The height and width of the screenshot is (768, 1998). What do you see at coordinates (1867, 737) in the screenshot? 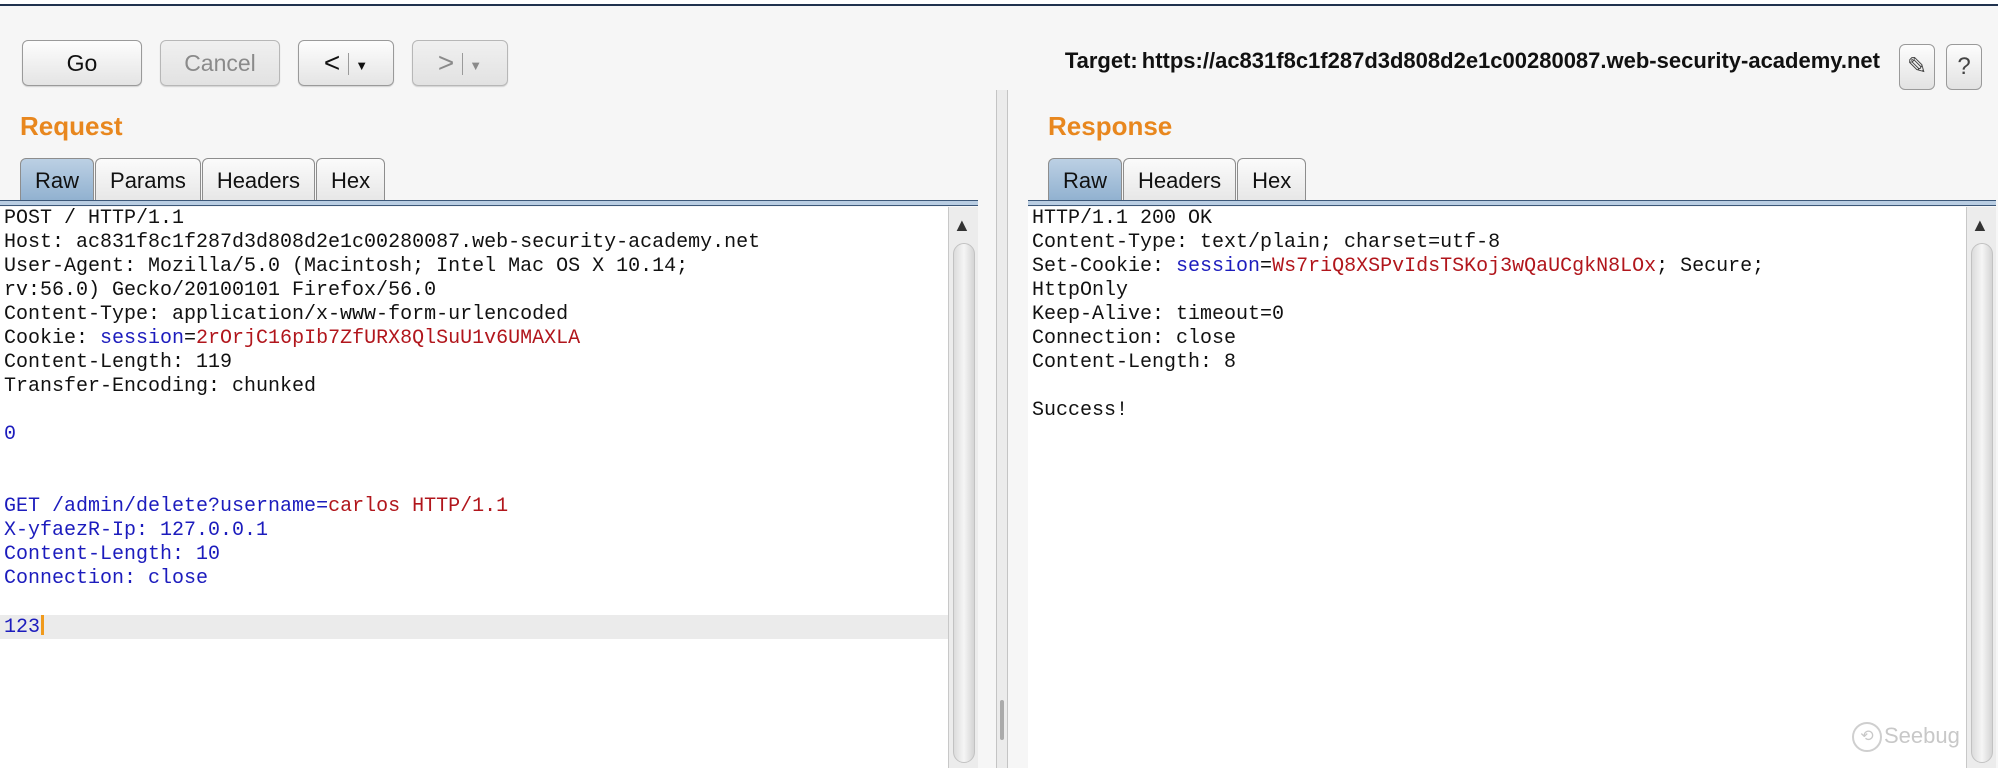
I see `seebug-logo-icon: ⟲` at bounding box center [1867, 737].